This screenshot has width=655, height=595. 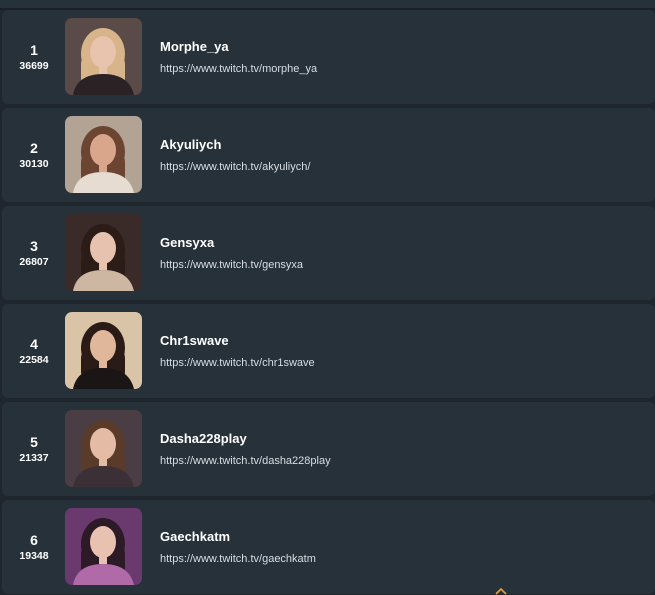 What do you see at coordinates (34, 49) in the screenshot?
I see `rank-number: 1` at bounding box center [34, 49].